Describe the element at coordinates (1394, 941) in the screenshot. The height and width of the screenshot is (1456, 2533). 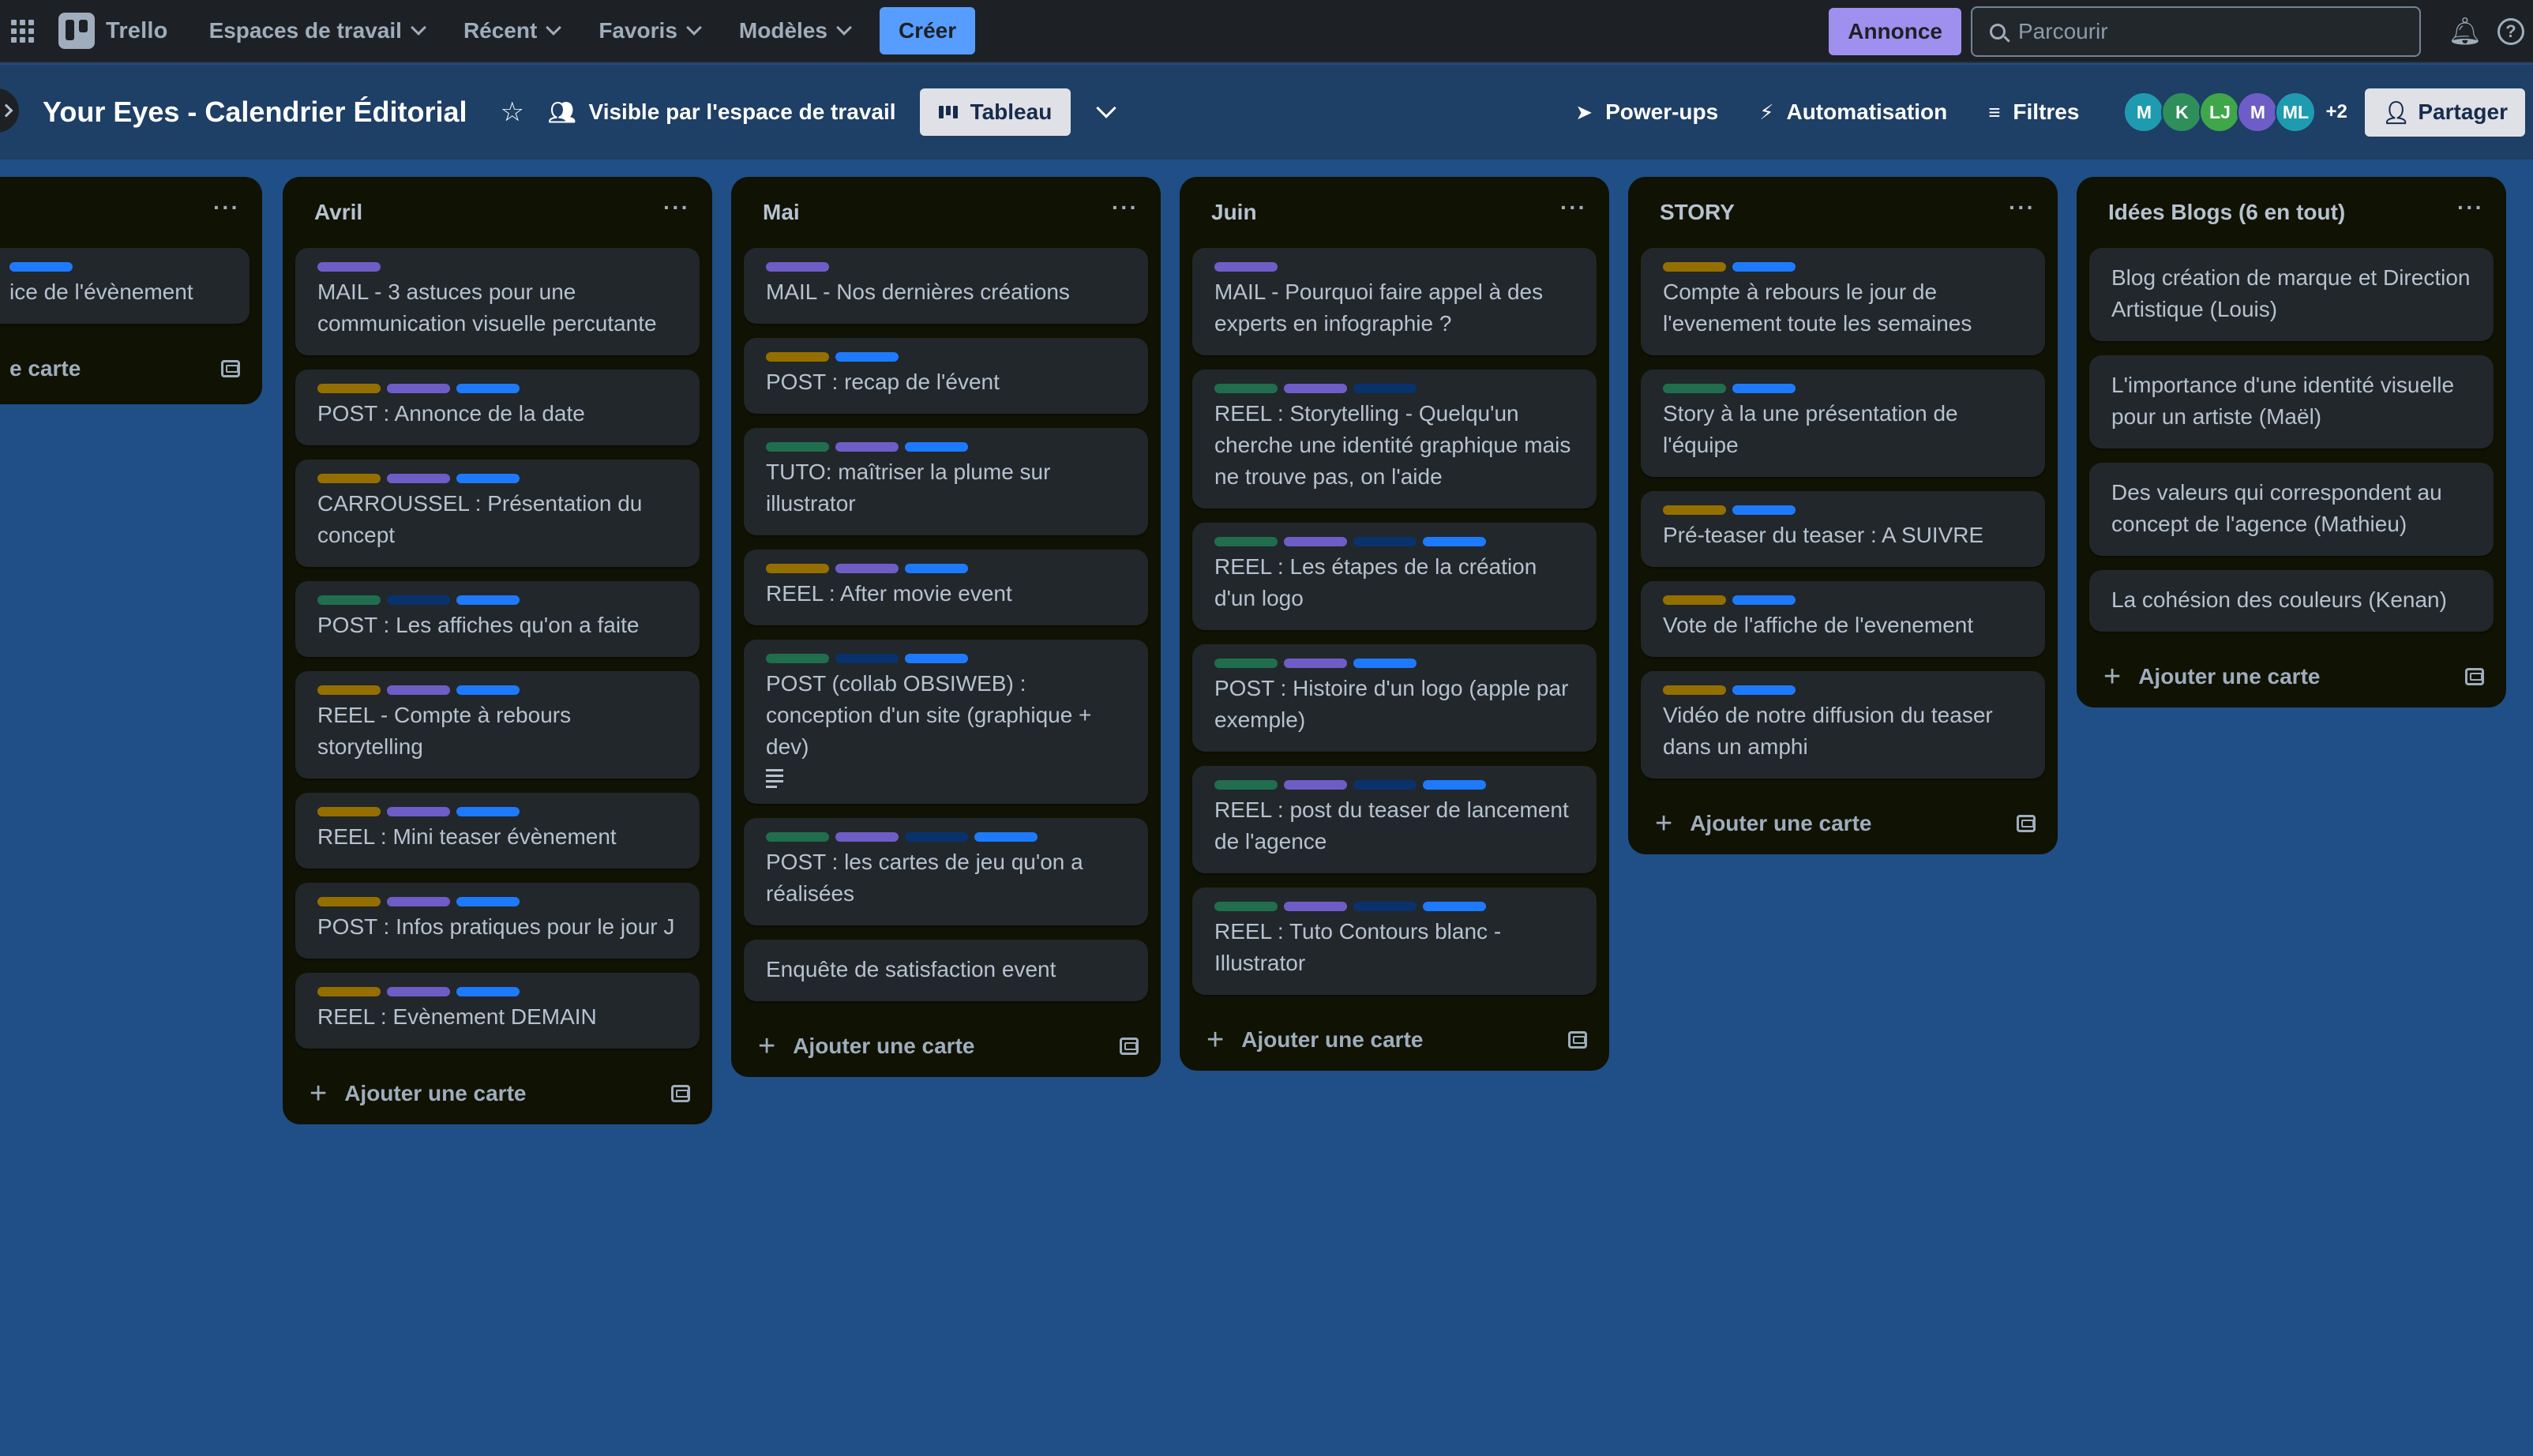
I see `card: REEL : Tuto Contours blanc - Illustrator` at that location.